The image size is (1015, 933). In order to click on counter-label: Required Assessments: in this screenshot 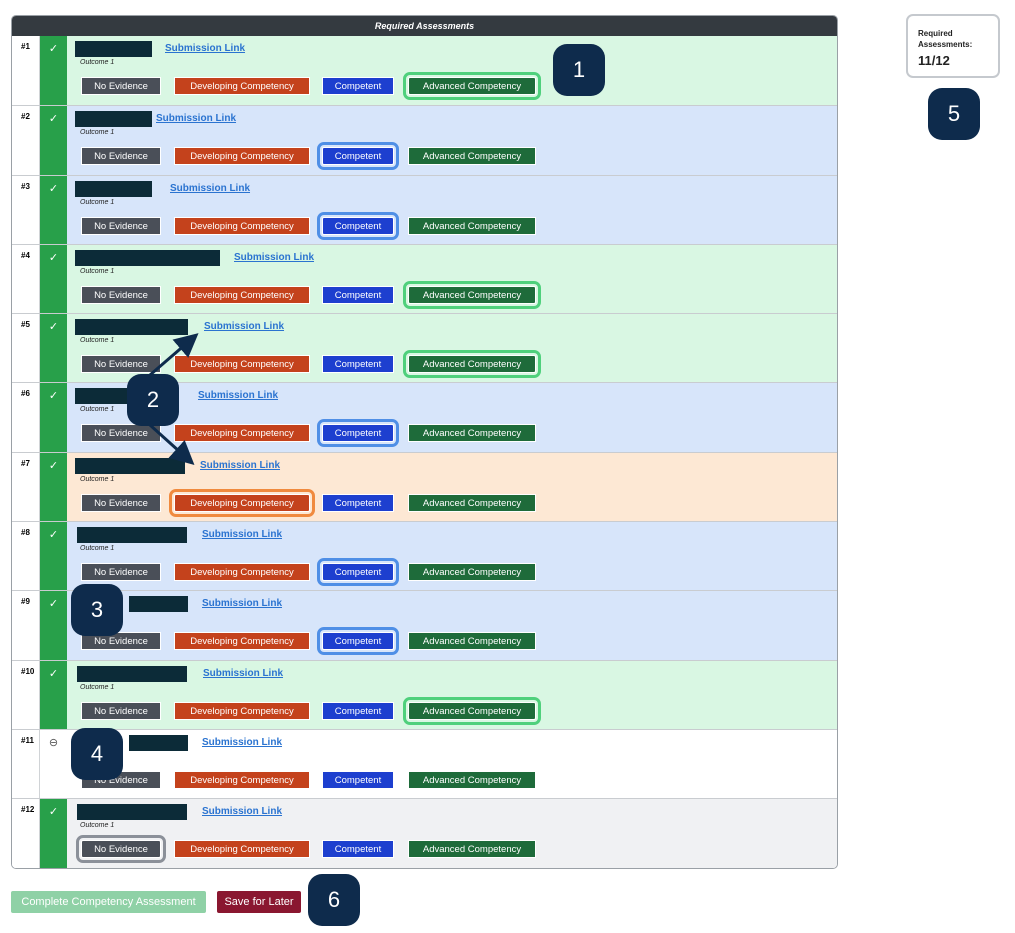, I will do `click(945, 39)`.